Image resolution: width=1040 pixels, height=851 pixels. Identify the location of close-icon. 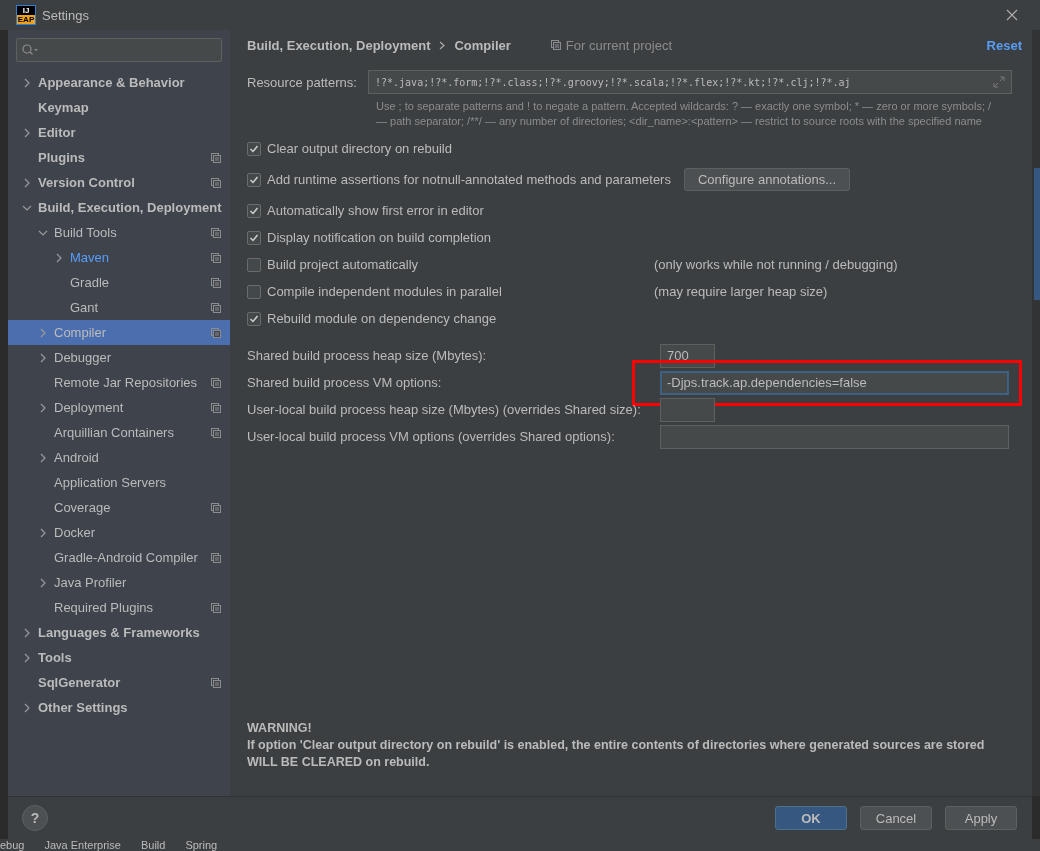
(1012, 15).